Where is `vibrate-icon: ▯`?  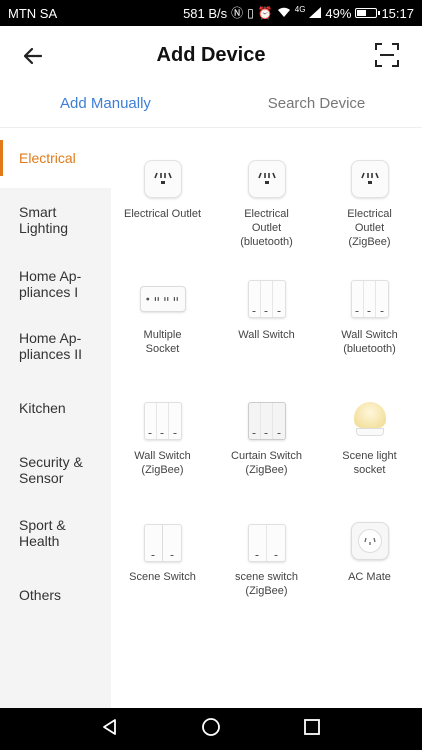
vibrate-icon: ▯ is located at coordinates (250, 13).